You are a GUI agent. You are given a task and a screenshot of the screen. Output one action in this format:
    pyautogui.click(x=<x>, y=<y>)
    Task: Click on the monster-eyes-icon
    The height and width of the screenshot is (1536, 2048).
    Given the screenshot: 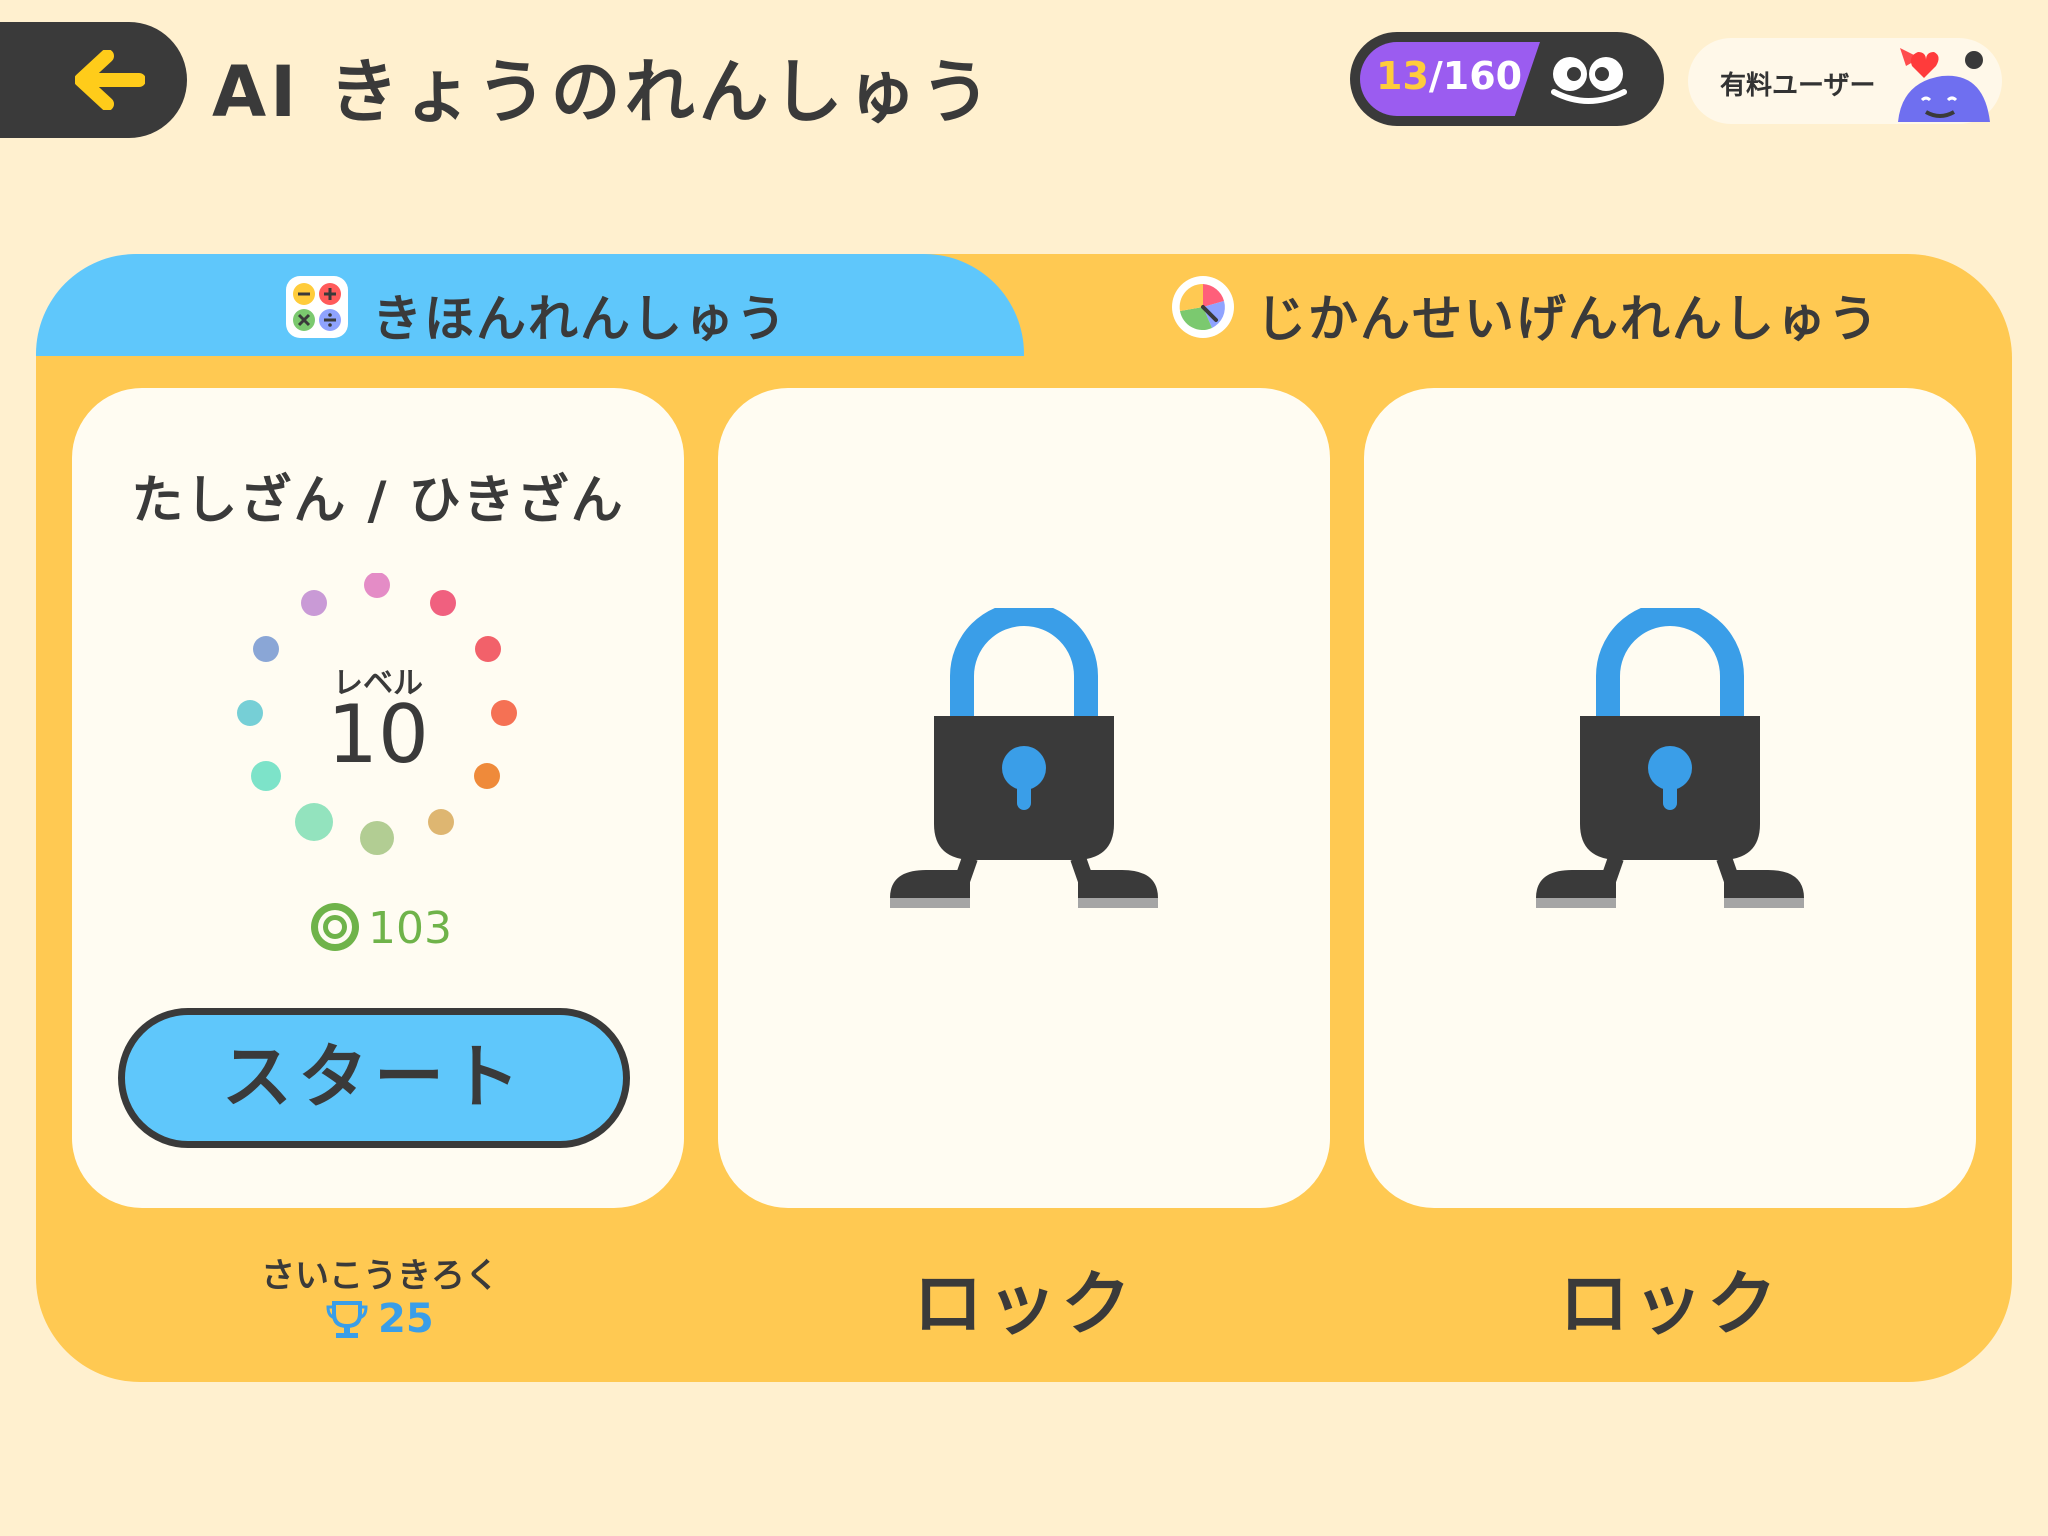 What is the action you would take?
    pyautogui.click(x=1589, y=80)
    